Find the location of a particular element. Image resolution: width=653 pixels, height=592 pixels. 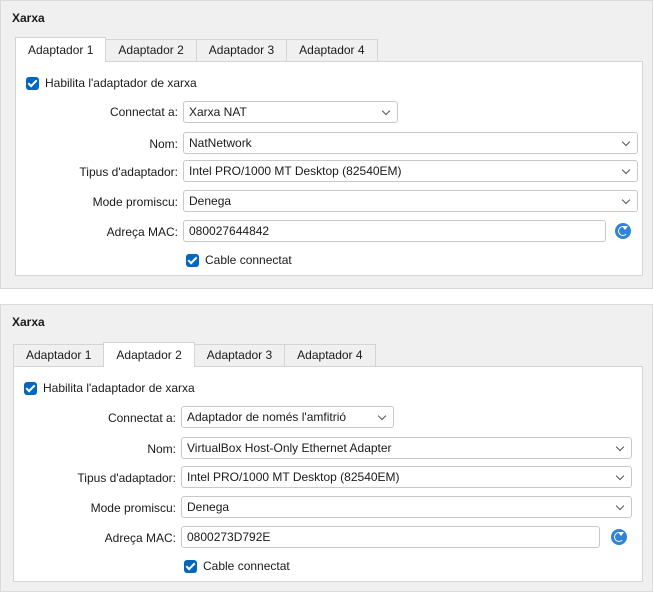

attached-to-select: Xarxa NAT is located at coordinates (290, 112).